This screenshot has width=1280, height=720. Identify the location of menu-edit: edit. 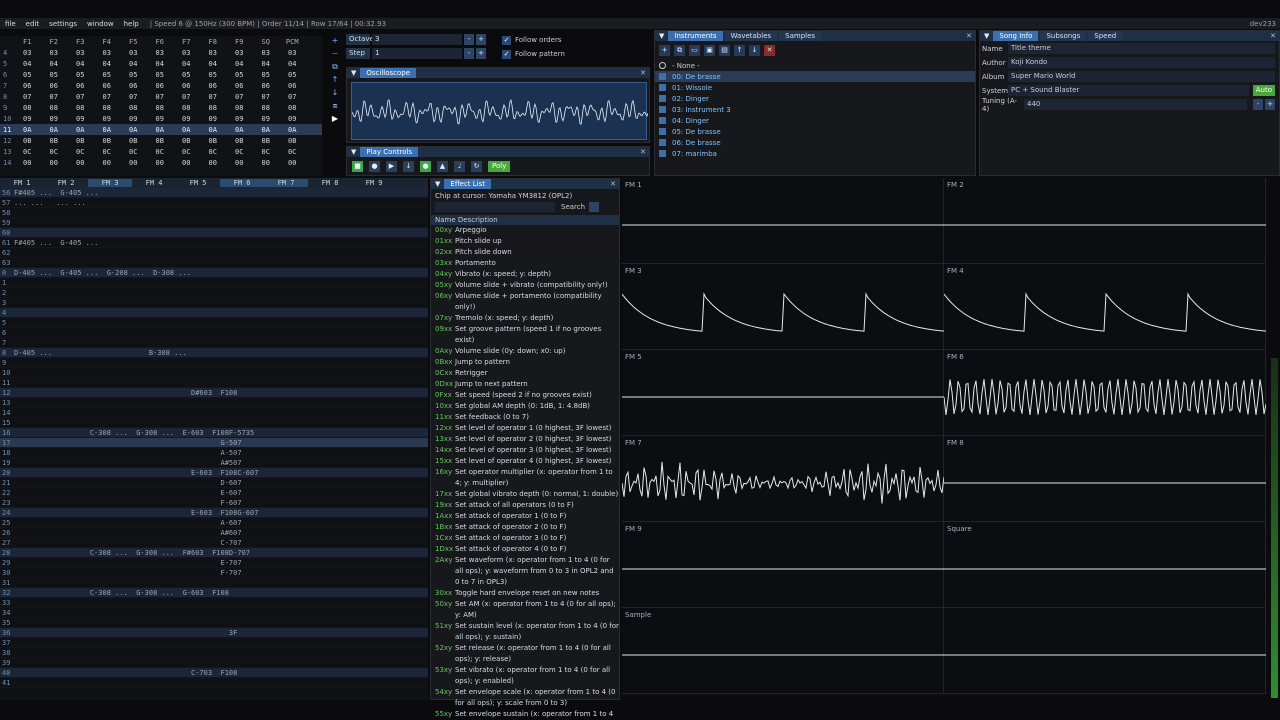
(32, 24).